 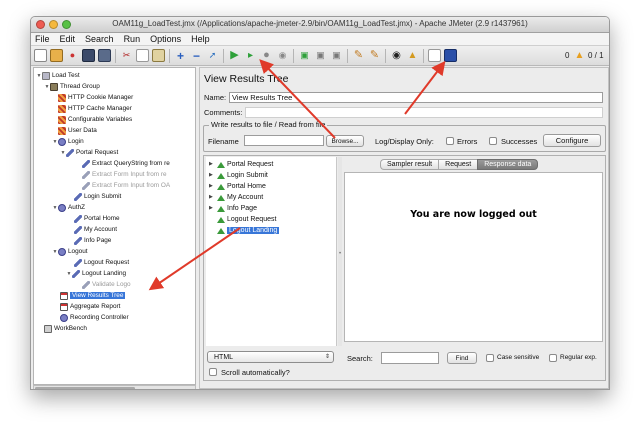 I want to click on tree-item-authz: ▼ AuthZ, so click(x=68, y=207).